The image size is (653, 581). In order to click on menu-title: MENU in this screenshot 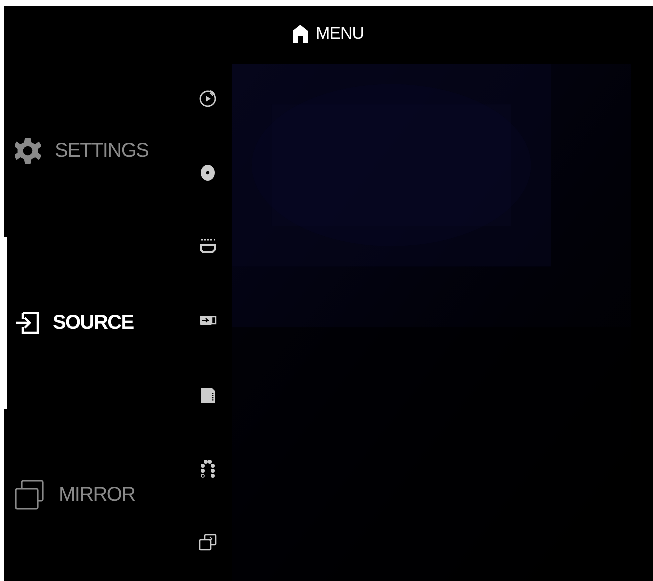, I will do `click(340, 34)`.